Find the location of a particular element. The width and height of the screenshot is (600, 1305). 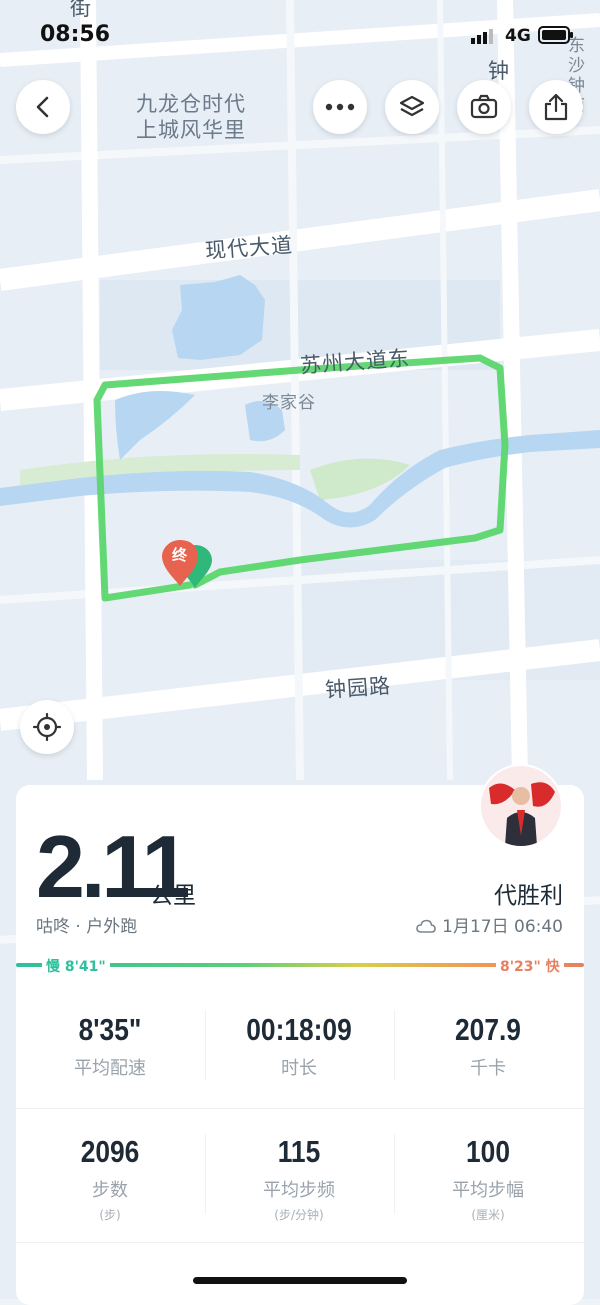

stat-value: 115 is located at coordinates (299, 1151).